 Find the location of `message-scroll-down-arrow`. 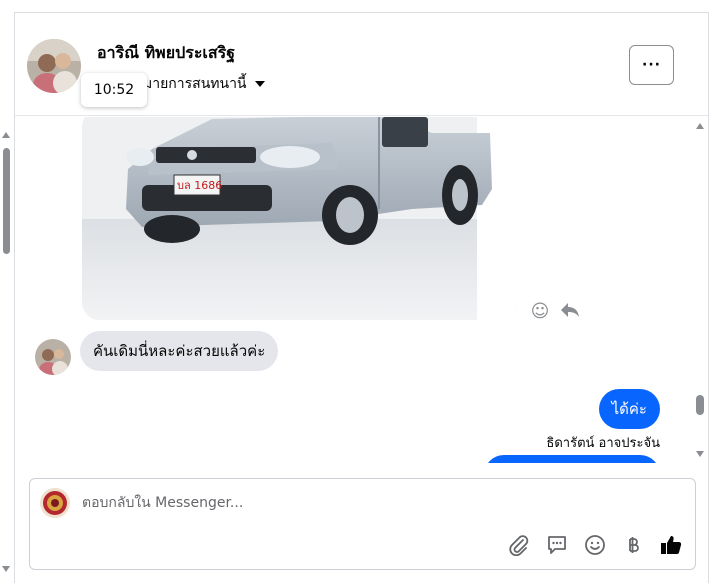

message-scroll-down-arrow is located at coordinates (700, 454).